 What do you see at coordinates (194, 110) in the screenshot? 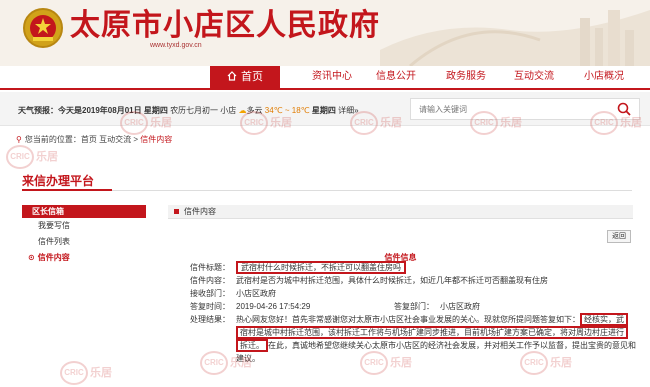
I see `weather-lunar: 农历七月初一` at bounding box center [194, 110].